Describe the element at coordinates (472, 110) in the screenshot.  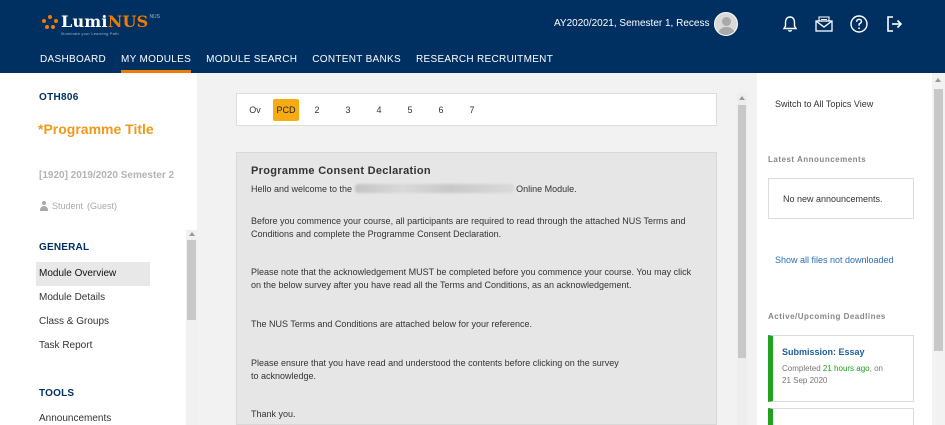
I see `tab-7: 7` at that location.